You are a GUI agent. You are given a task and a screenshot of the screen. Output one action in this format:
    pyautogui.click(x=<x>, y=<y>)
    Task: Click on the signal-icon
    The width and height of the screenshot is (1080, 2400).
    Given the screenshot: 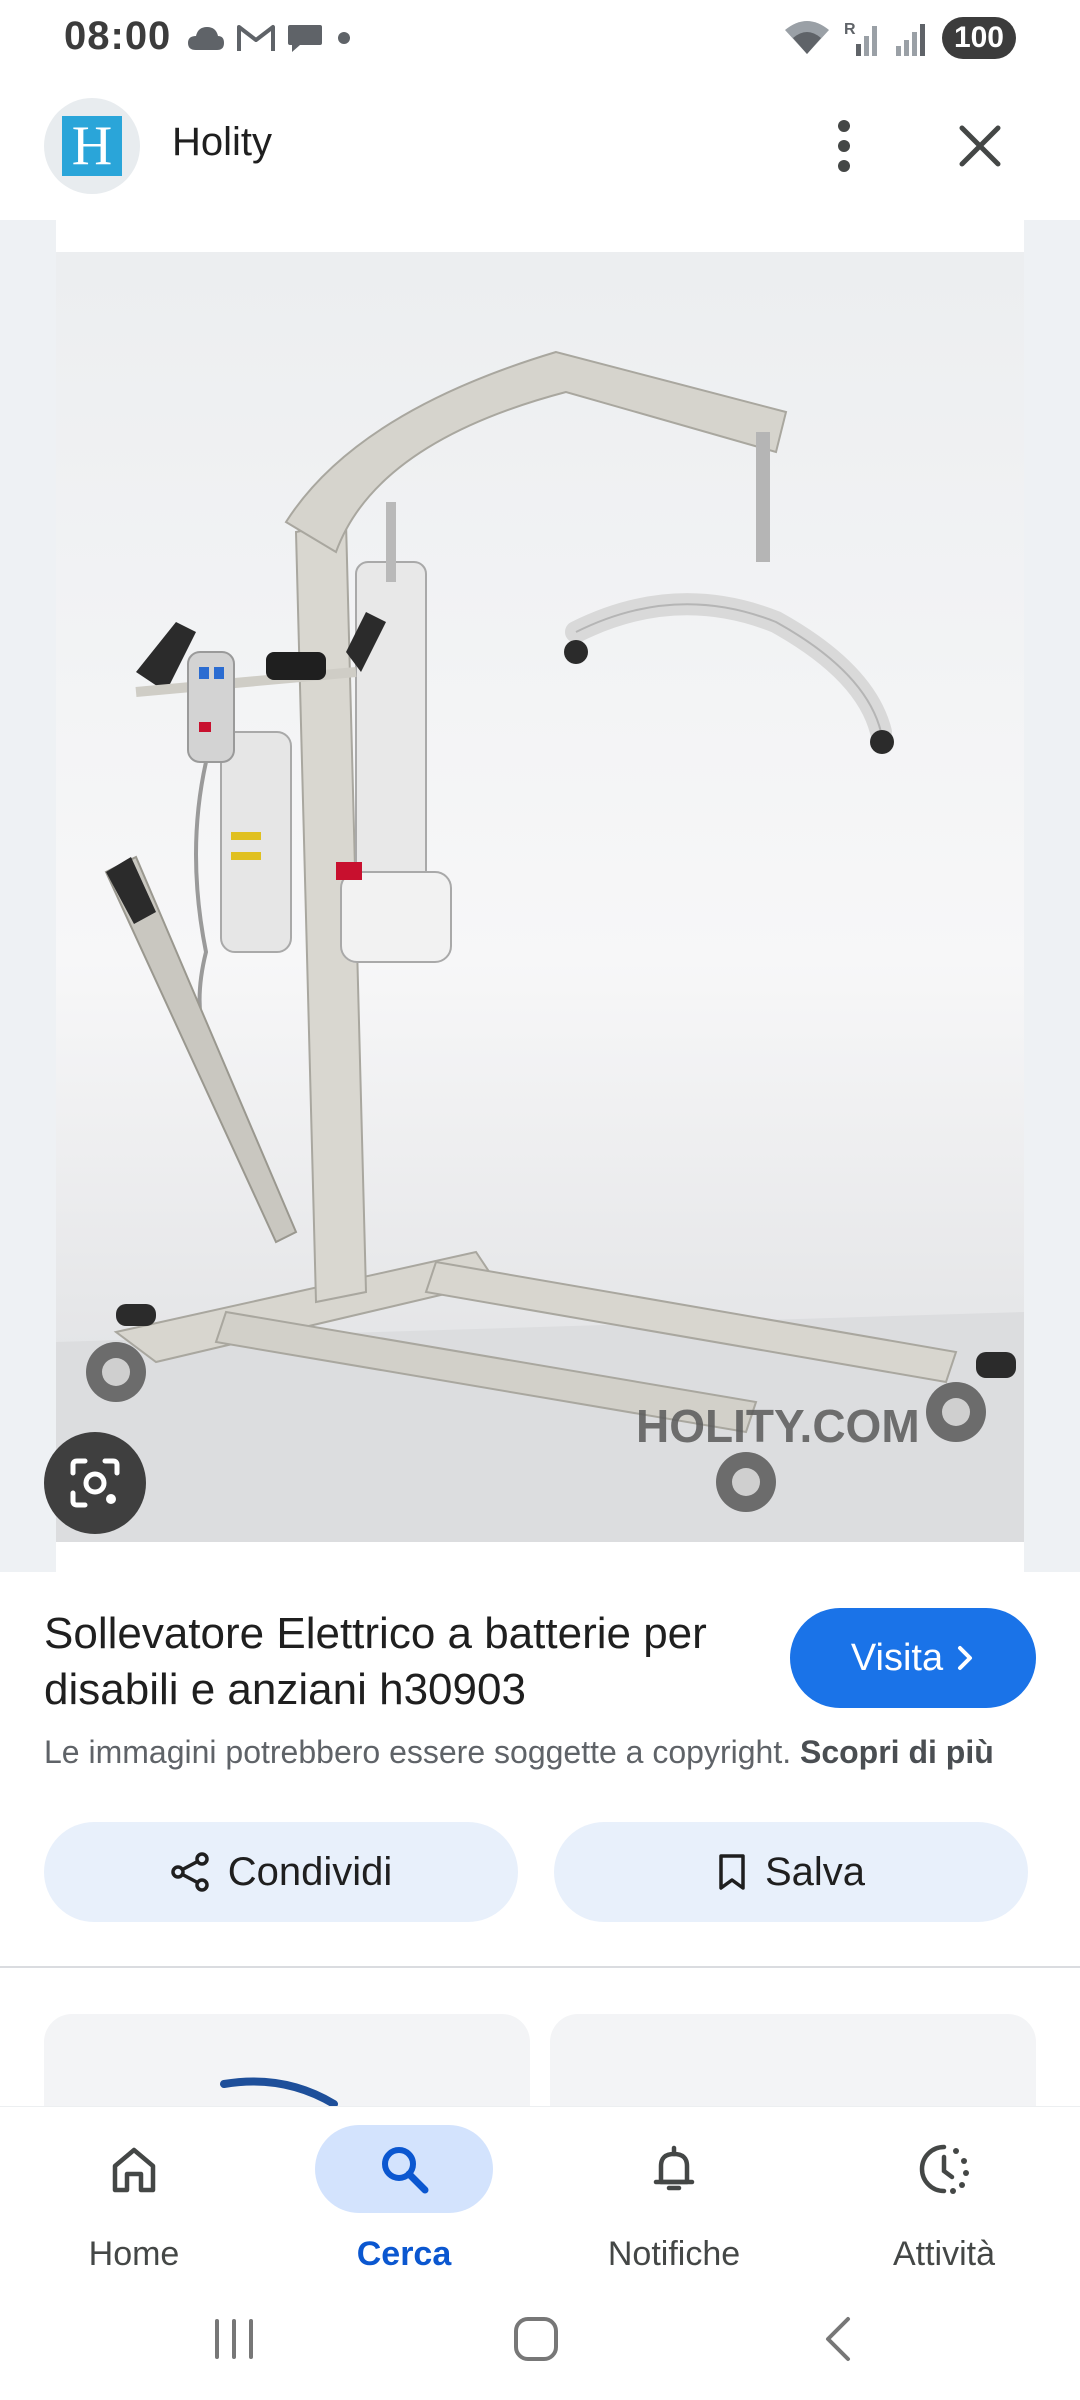 What is the action you would take?
    pyautogui.click(x=910, y=40)
    